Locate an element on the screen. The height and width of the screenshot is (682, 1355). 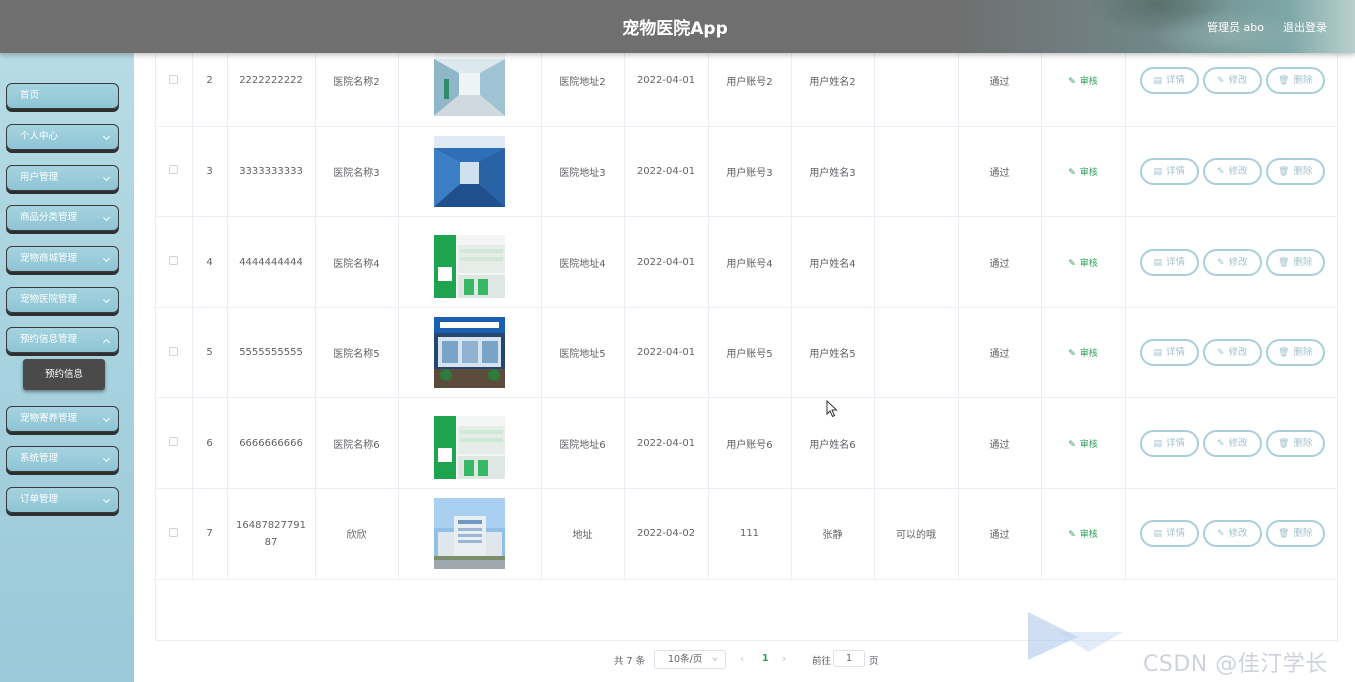
menu-item-personal-center: 个人中心 is located at coordinates (62, 137).